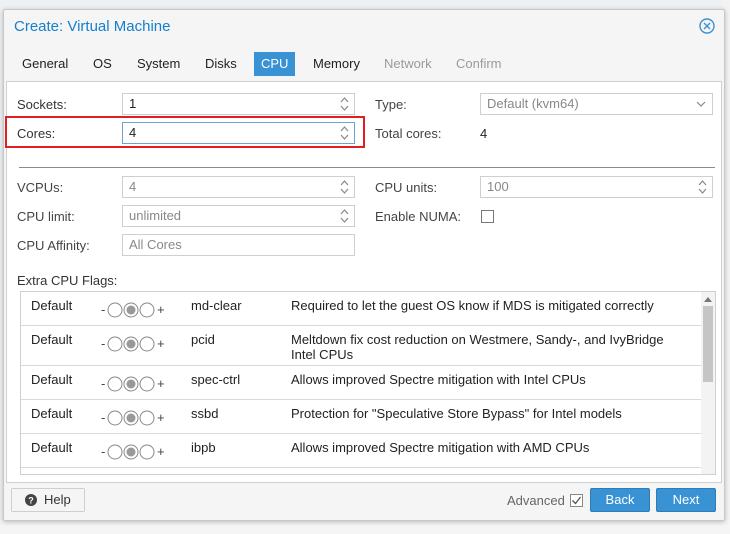 This screenshot has height=534, width=730. I want to click on cpu-limit-field: unlimited, so click(238, 216).